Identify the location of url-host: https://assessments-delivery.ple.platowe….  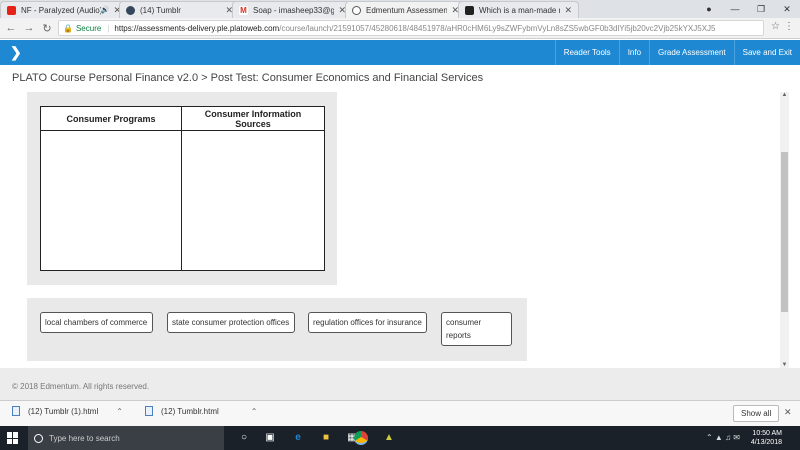
(197, 28).